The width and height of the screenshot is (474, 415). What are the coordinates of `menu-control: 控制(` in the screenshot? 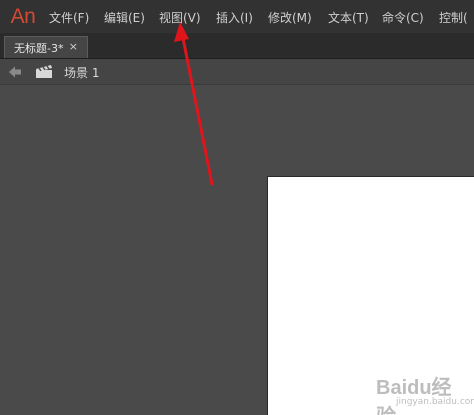 It's located at (453, 17).